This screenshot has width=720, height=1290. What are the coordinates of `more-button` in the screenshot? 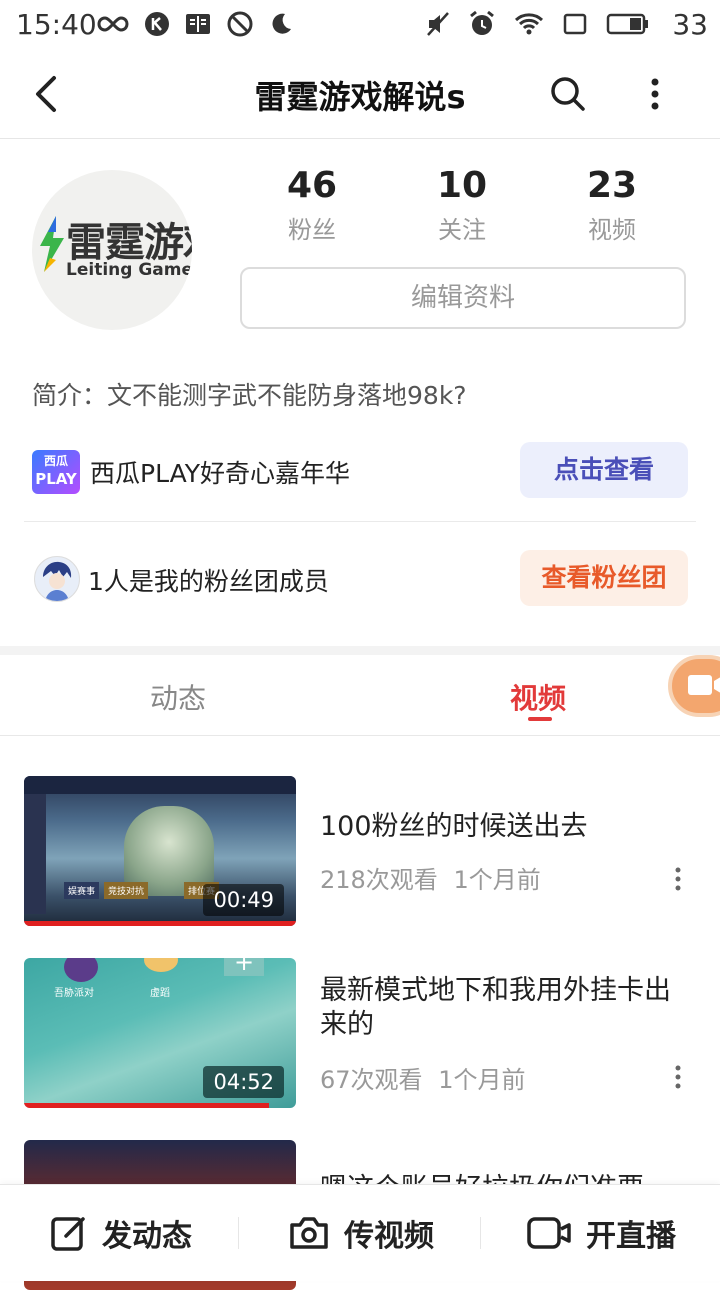 It's located at (655, 94).